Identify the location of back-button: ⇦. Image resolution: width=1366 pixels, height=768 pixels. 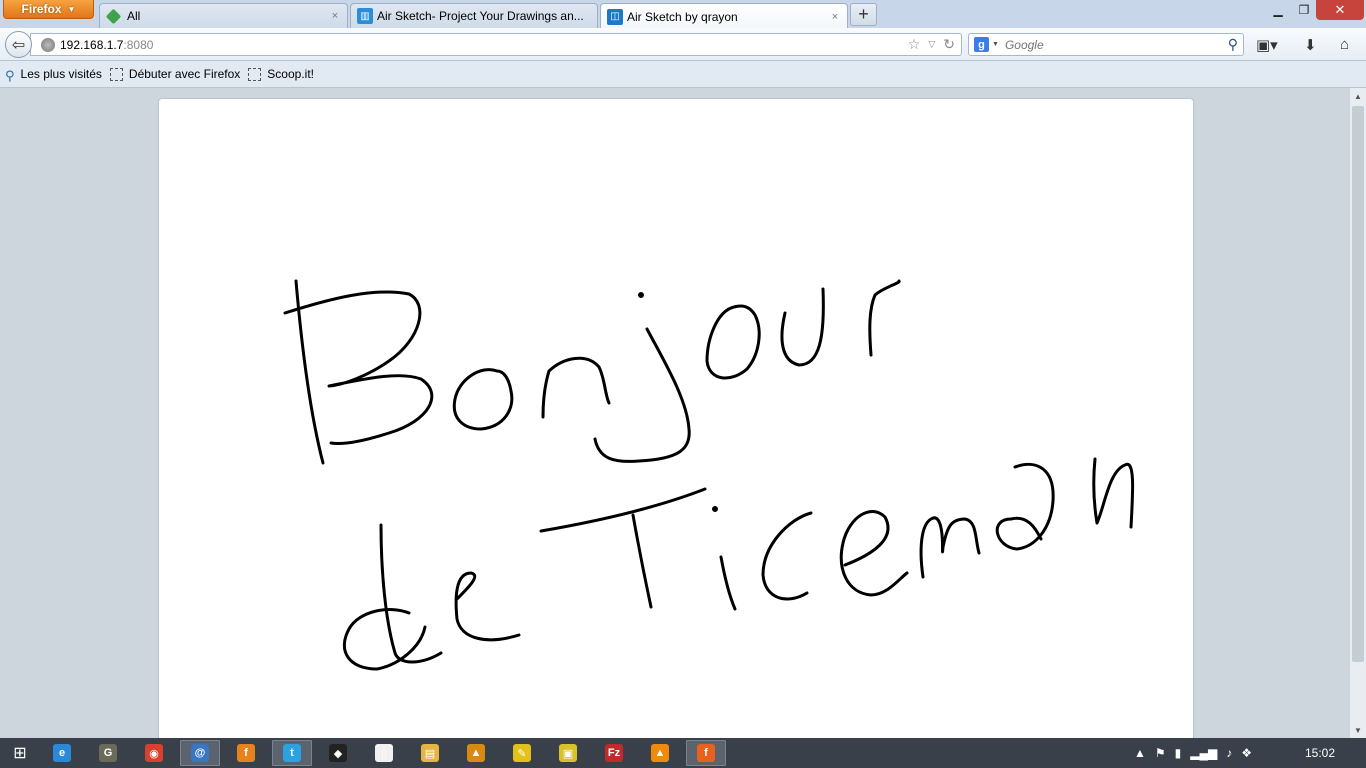
(18, 44).